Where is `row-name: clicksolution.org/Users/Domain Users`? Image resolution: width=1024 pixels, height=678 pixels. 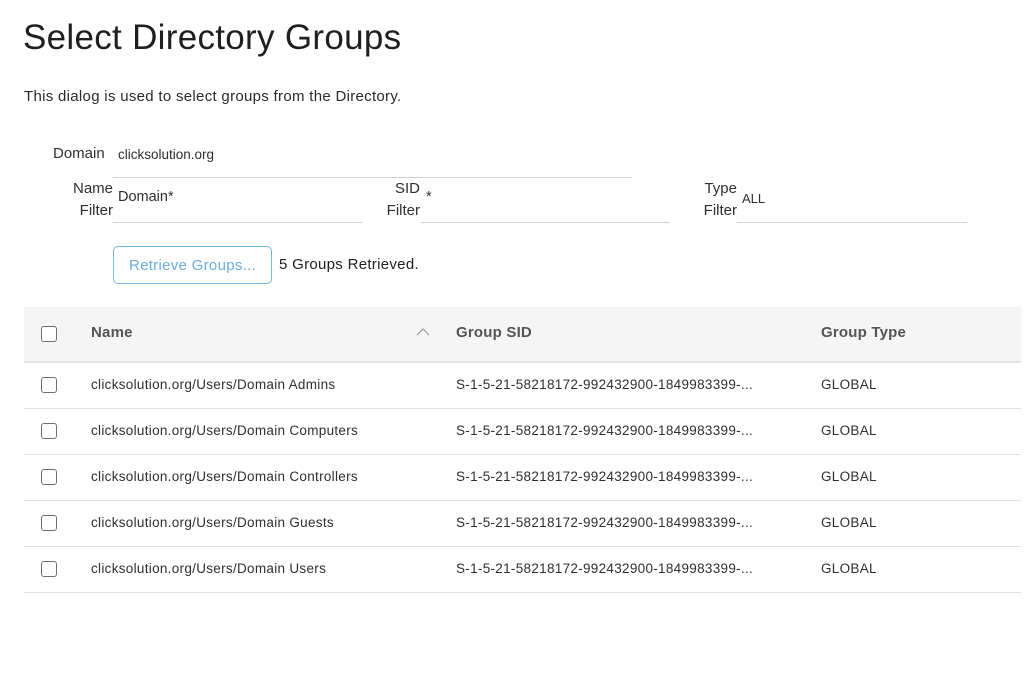 row-name: clicksolution.org/Users/Domain Users is located at coordinates (209, 568).